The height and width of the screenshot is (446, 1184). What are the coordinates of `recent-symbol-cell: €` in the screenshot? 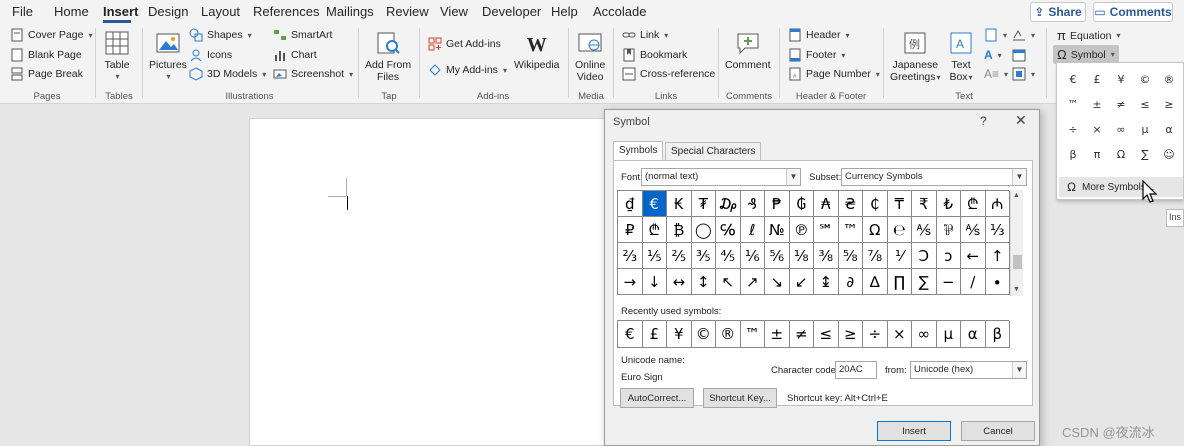 It's located at (630, 334).